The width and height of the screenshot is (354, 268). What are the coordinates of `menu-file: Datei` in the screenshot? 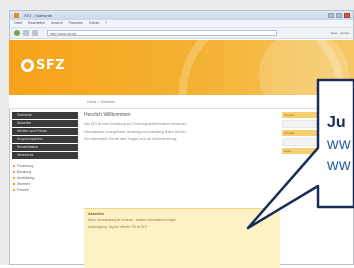 It's located at (18, 23).